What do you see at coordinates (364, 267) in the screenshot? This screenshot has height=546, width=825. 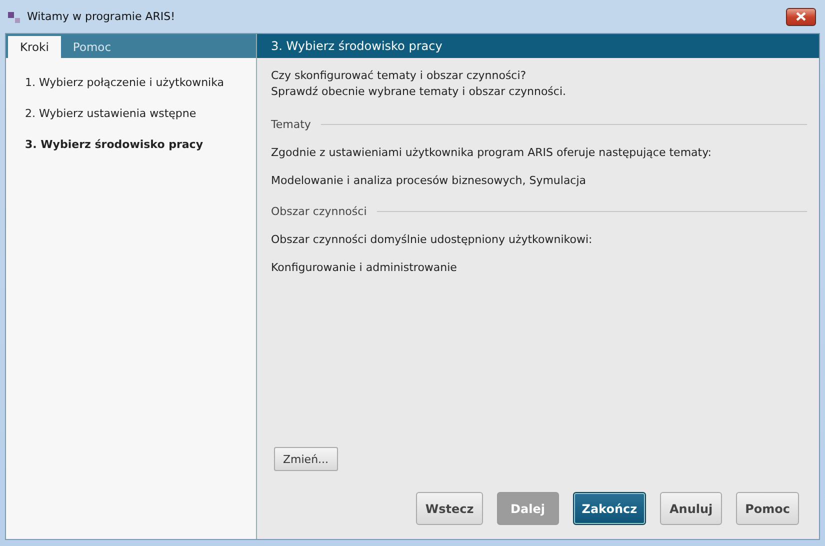 I see `section-value: Konfigurowanie i administrowanie` at bounding box center [364, 267].